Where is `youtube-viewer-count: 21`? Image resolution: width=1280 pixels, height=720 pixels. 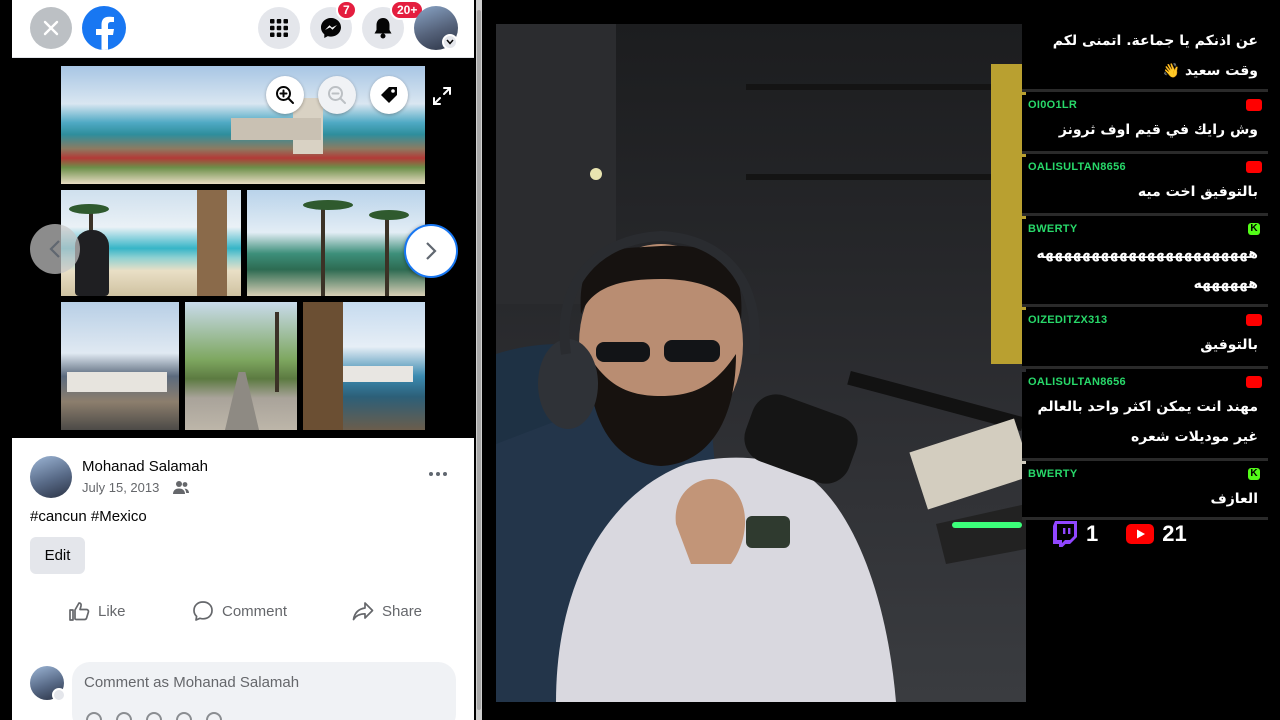 youtube-viewer-count: 21 is located at coordinates (1174, 533).